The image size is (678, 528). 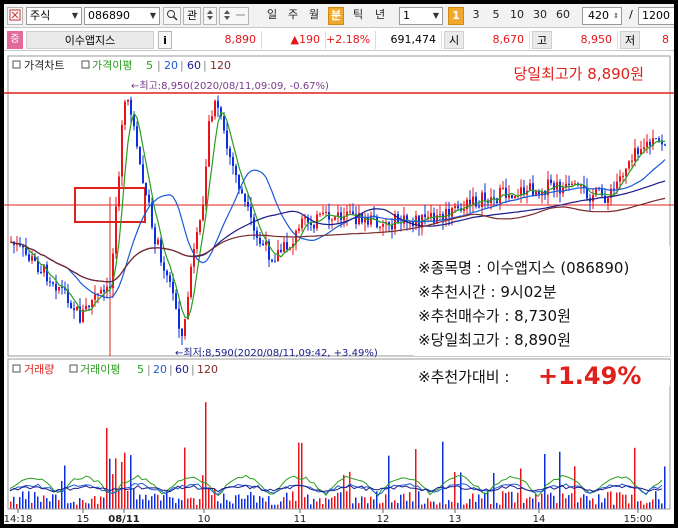 I want to click on interval-3: 3, so click(x=476, y=16).